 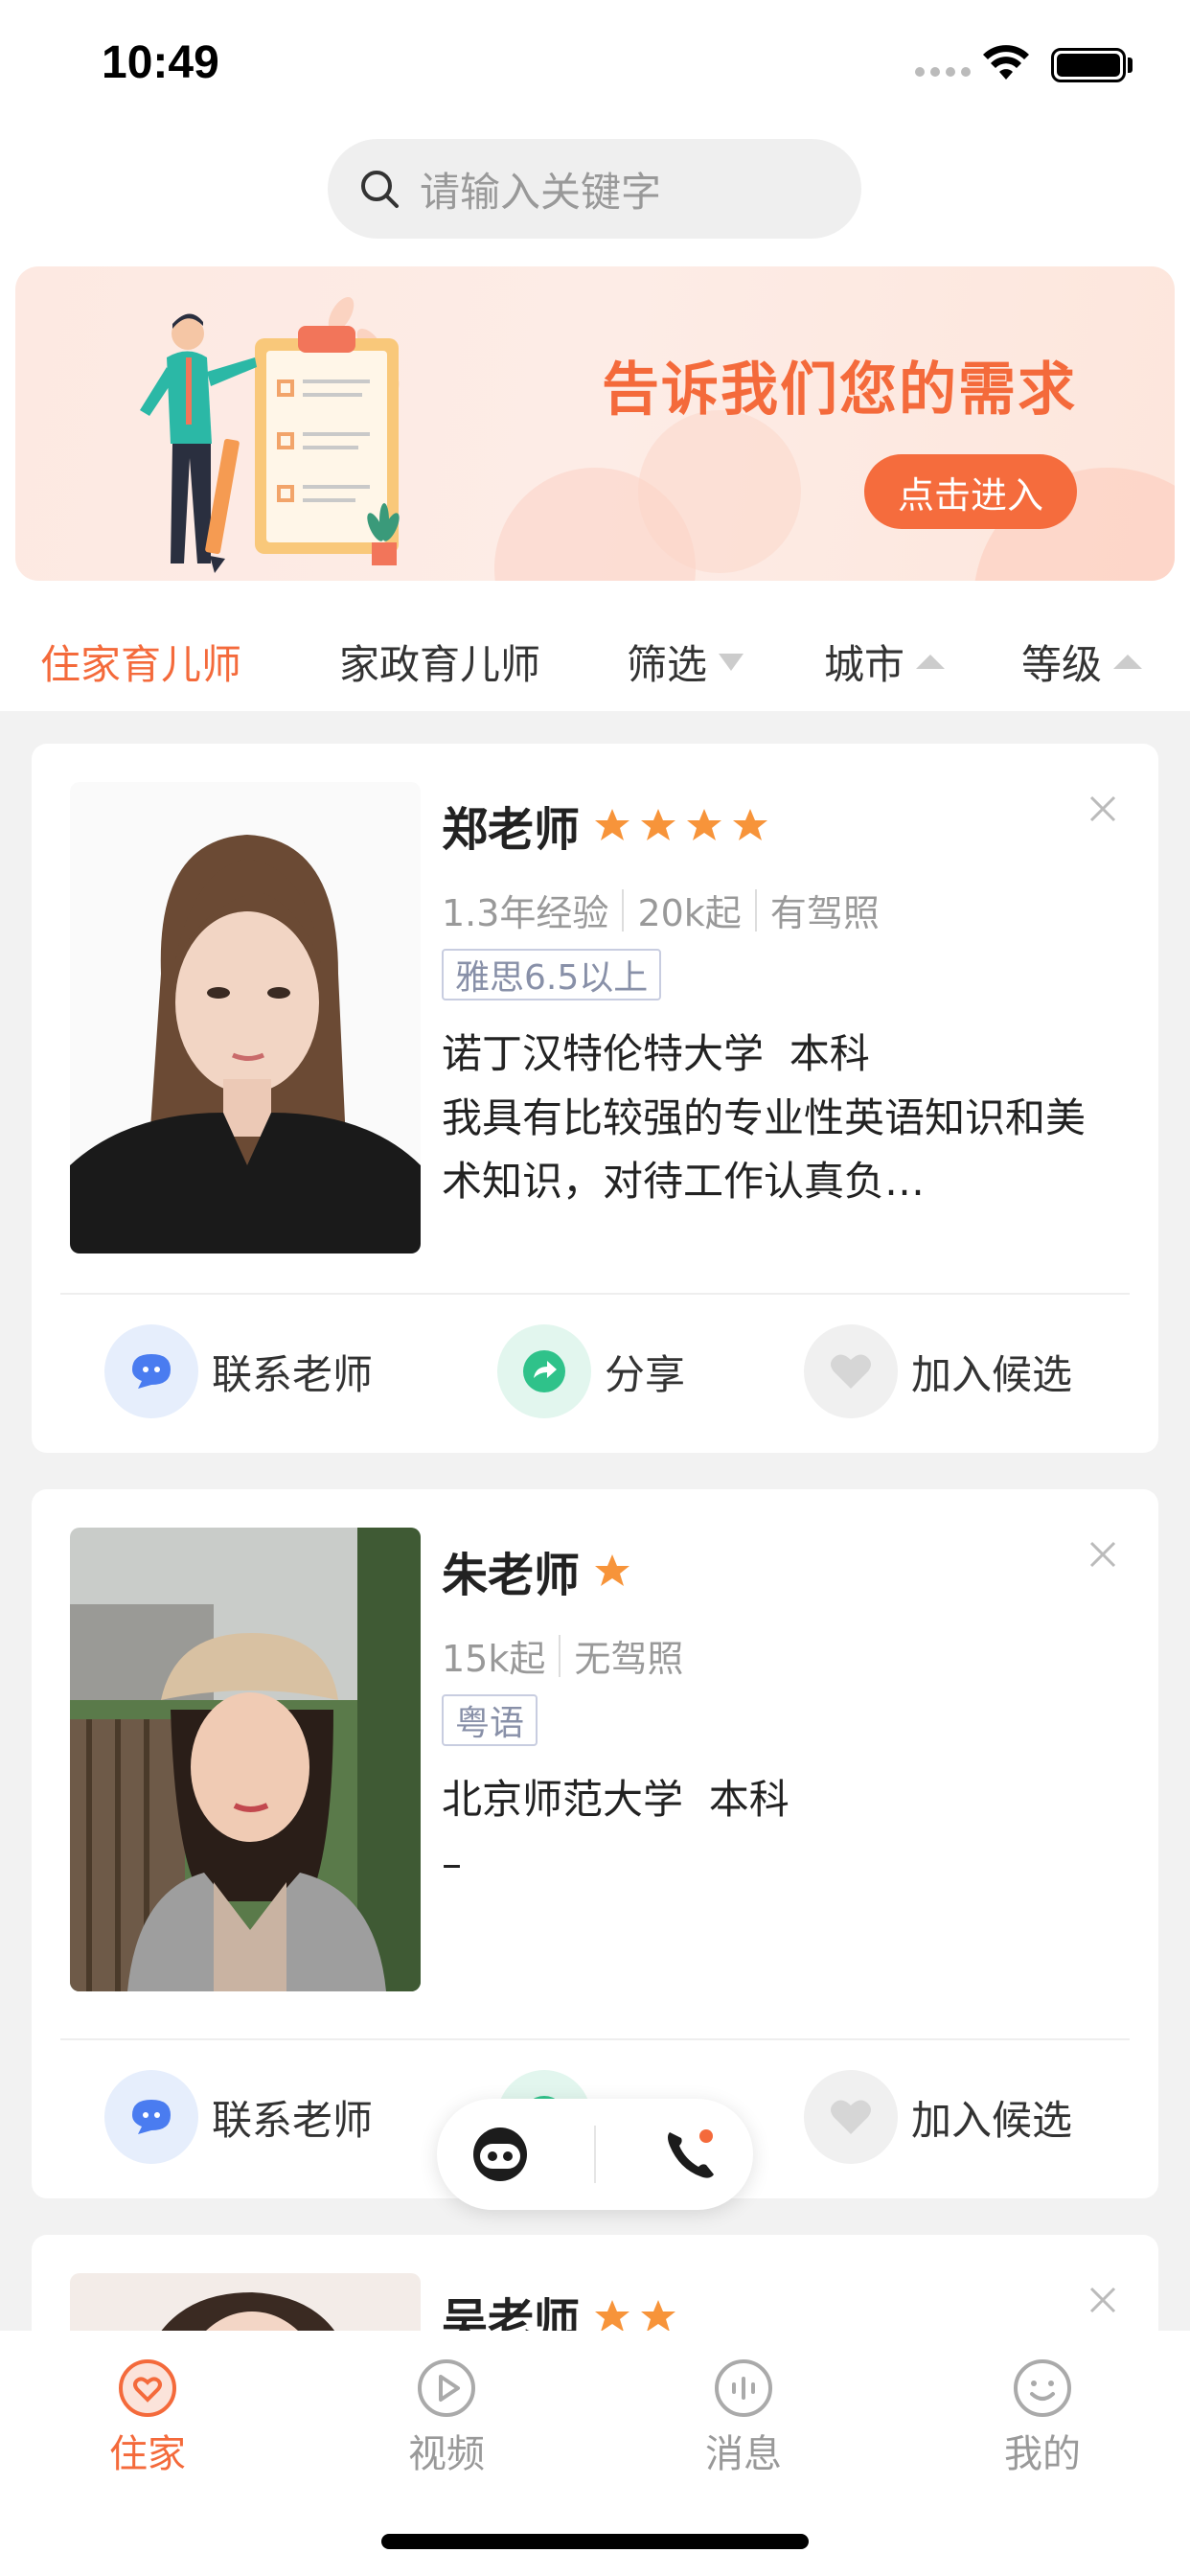 What do you see at coordinates (885, 661) in the screenshot?
I see `tab-city: 城市` at bounding box center [885, 661].